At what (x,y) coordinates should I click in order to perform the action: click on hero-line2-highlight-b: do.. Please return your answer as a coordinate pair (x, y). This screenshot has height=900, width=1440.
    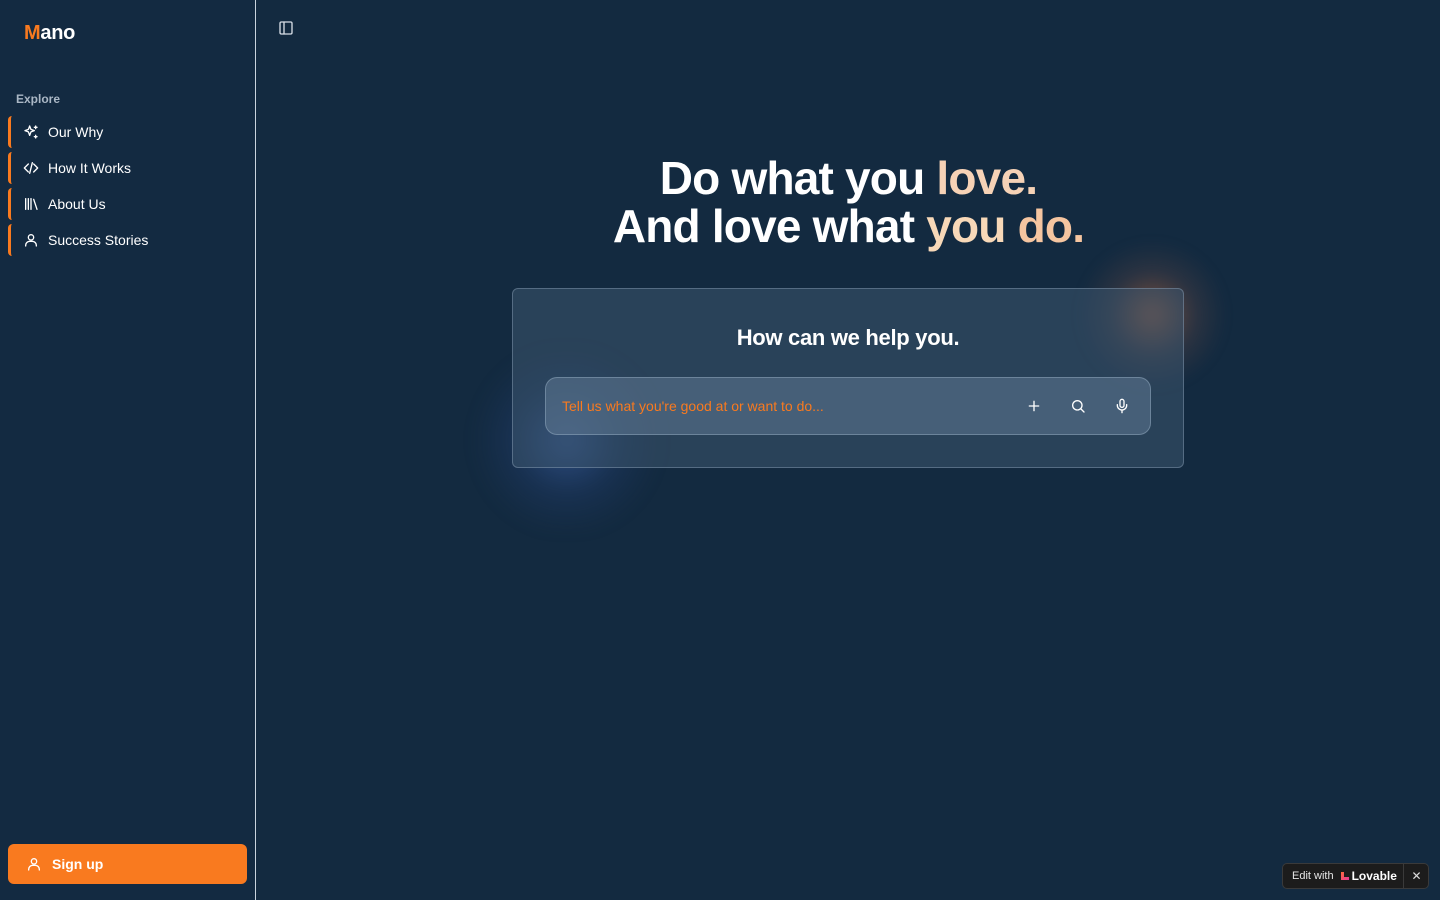
    Looking at the image, I should click on (1051, 226).